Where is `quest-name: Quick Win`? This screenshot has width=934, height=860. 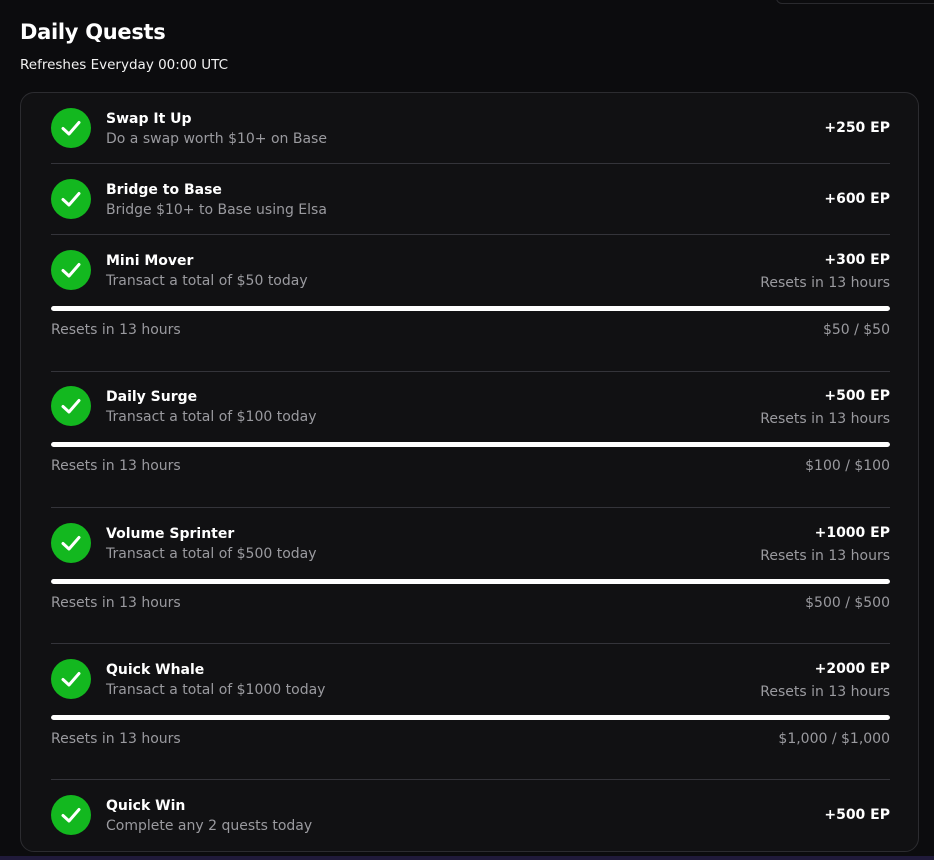 quest-name: Quick Win is located at coordinates (146, 806).